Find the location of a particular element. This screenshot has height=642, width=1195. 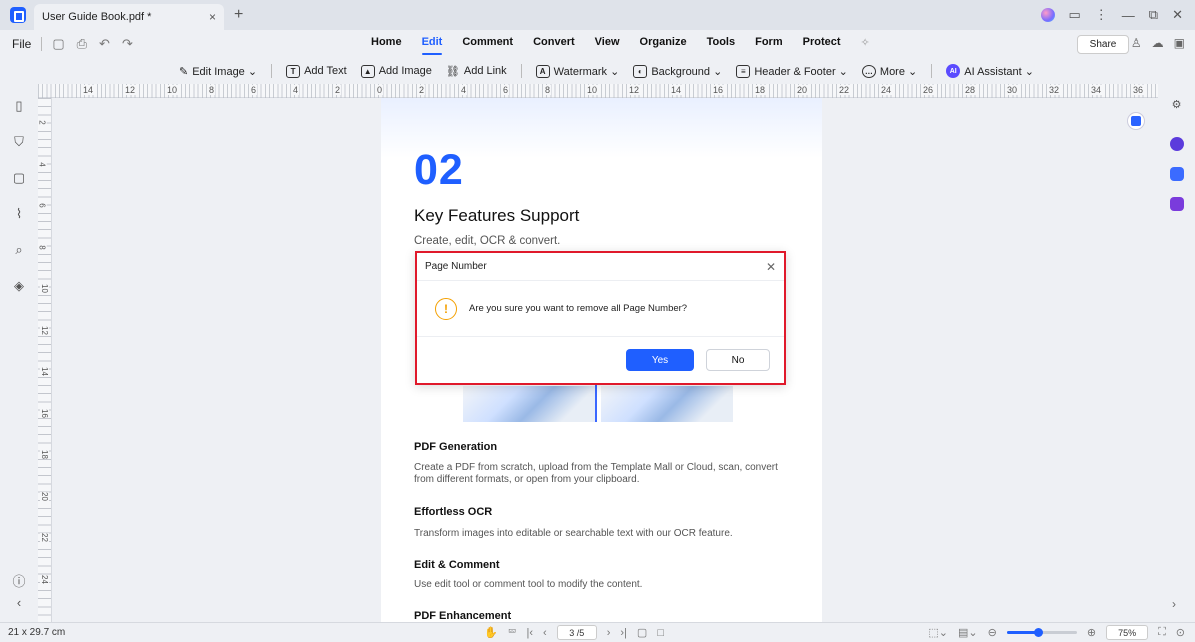

tab-form: Form is located at coordinates (769, 42).